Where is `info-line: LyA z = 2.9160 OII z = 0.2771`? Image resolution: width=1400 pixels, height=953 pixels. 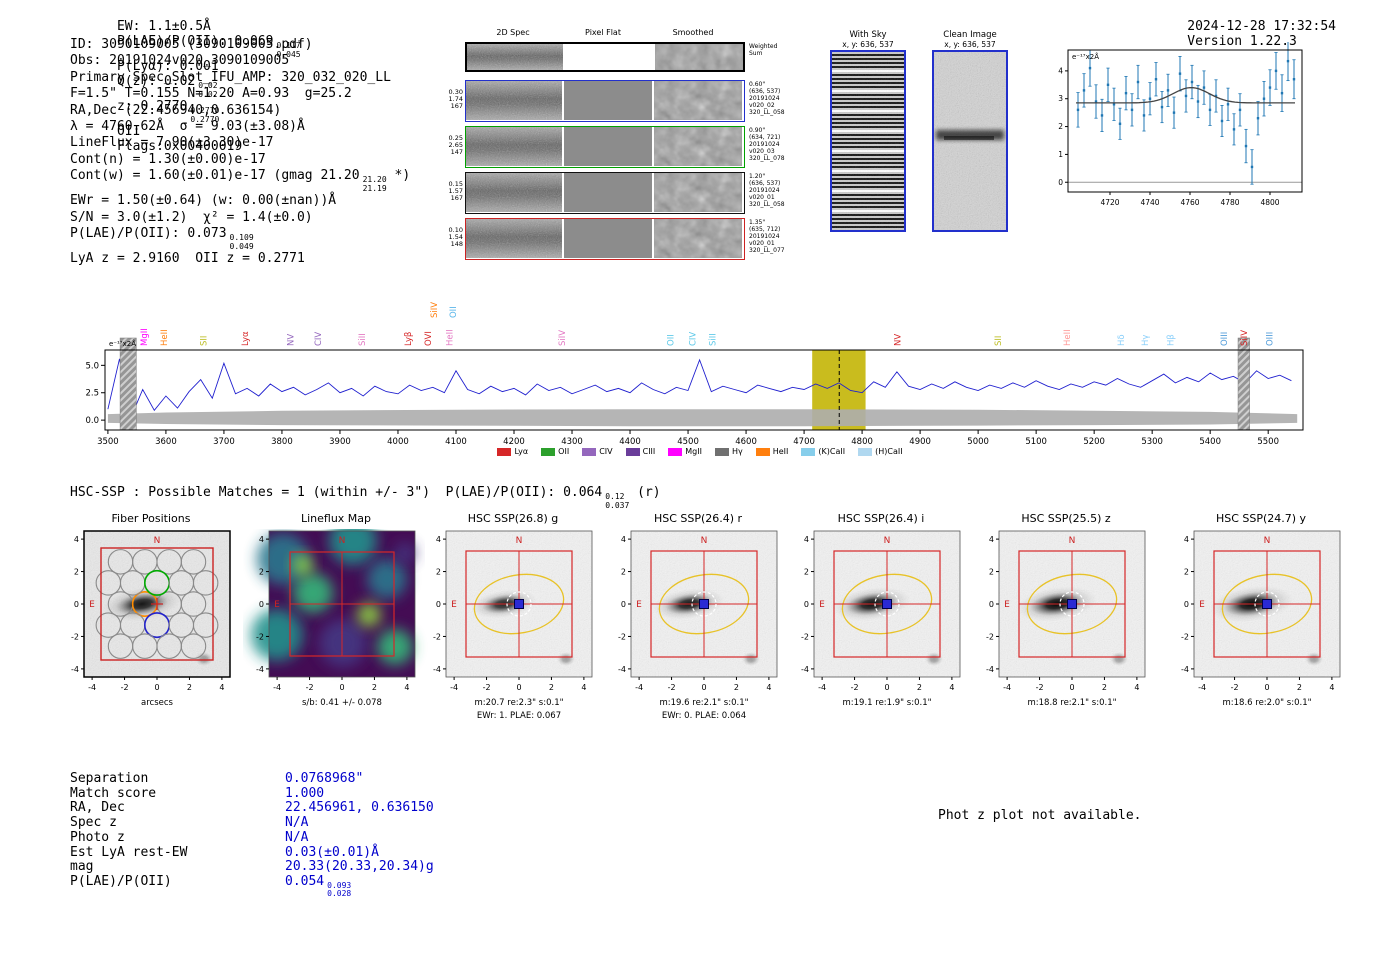 info-line: LyA z = 2.9160 OII z = 0.2771 is located at coordinates (187, 259).